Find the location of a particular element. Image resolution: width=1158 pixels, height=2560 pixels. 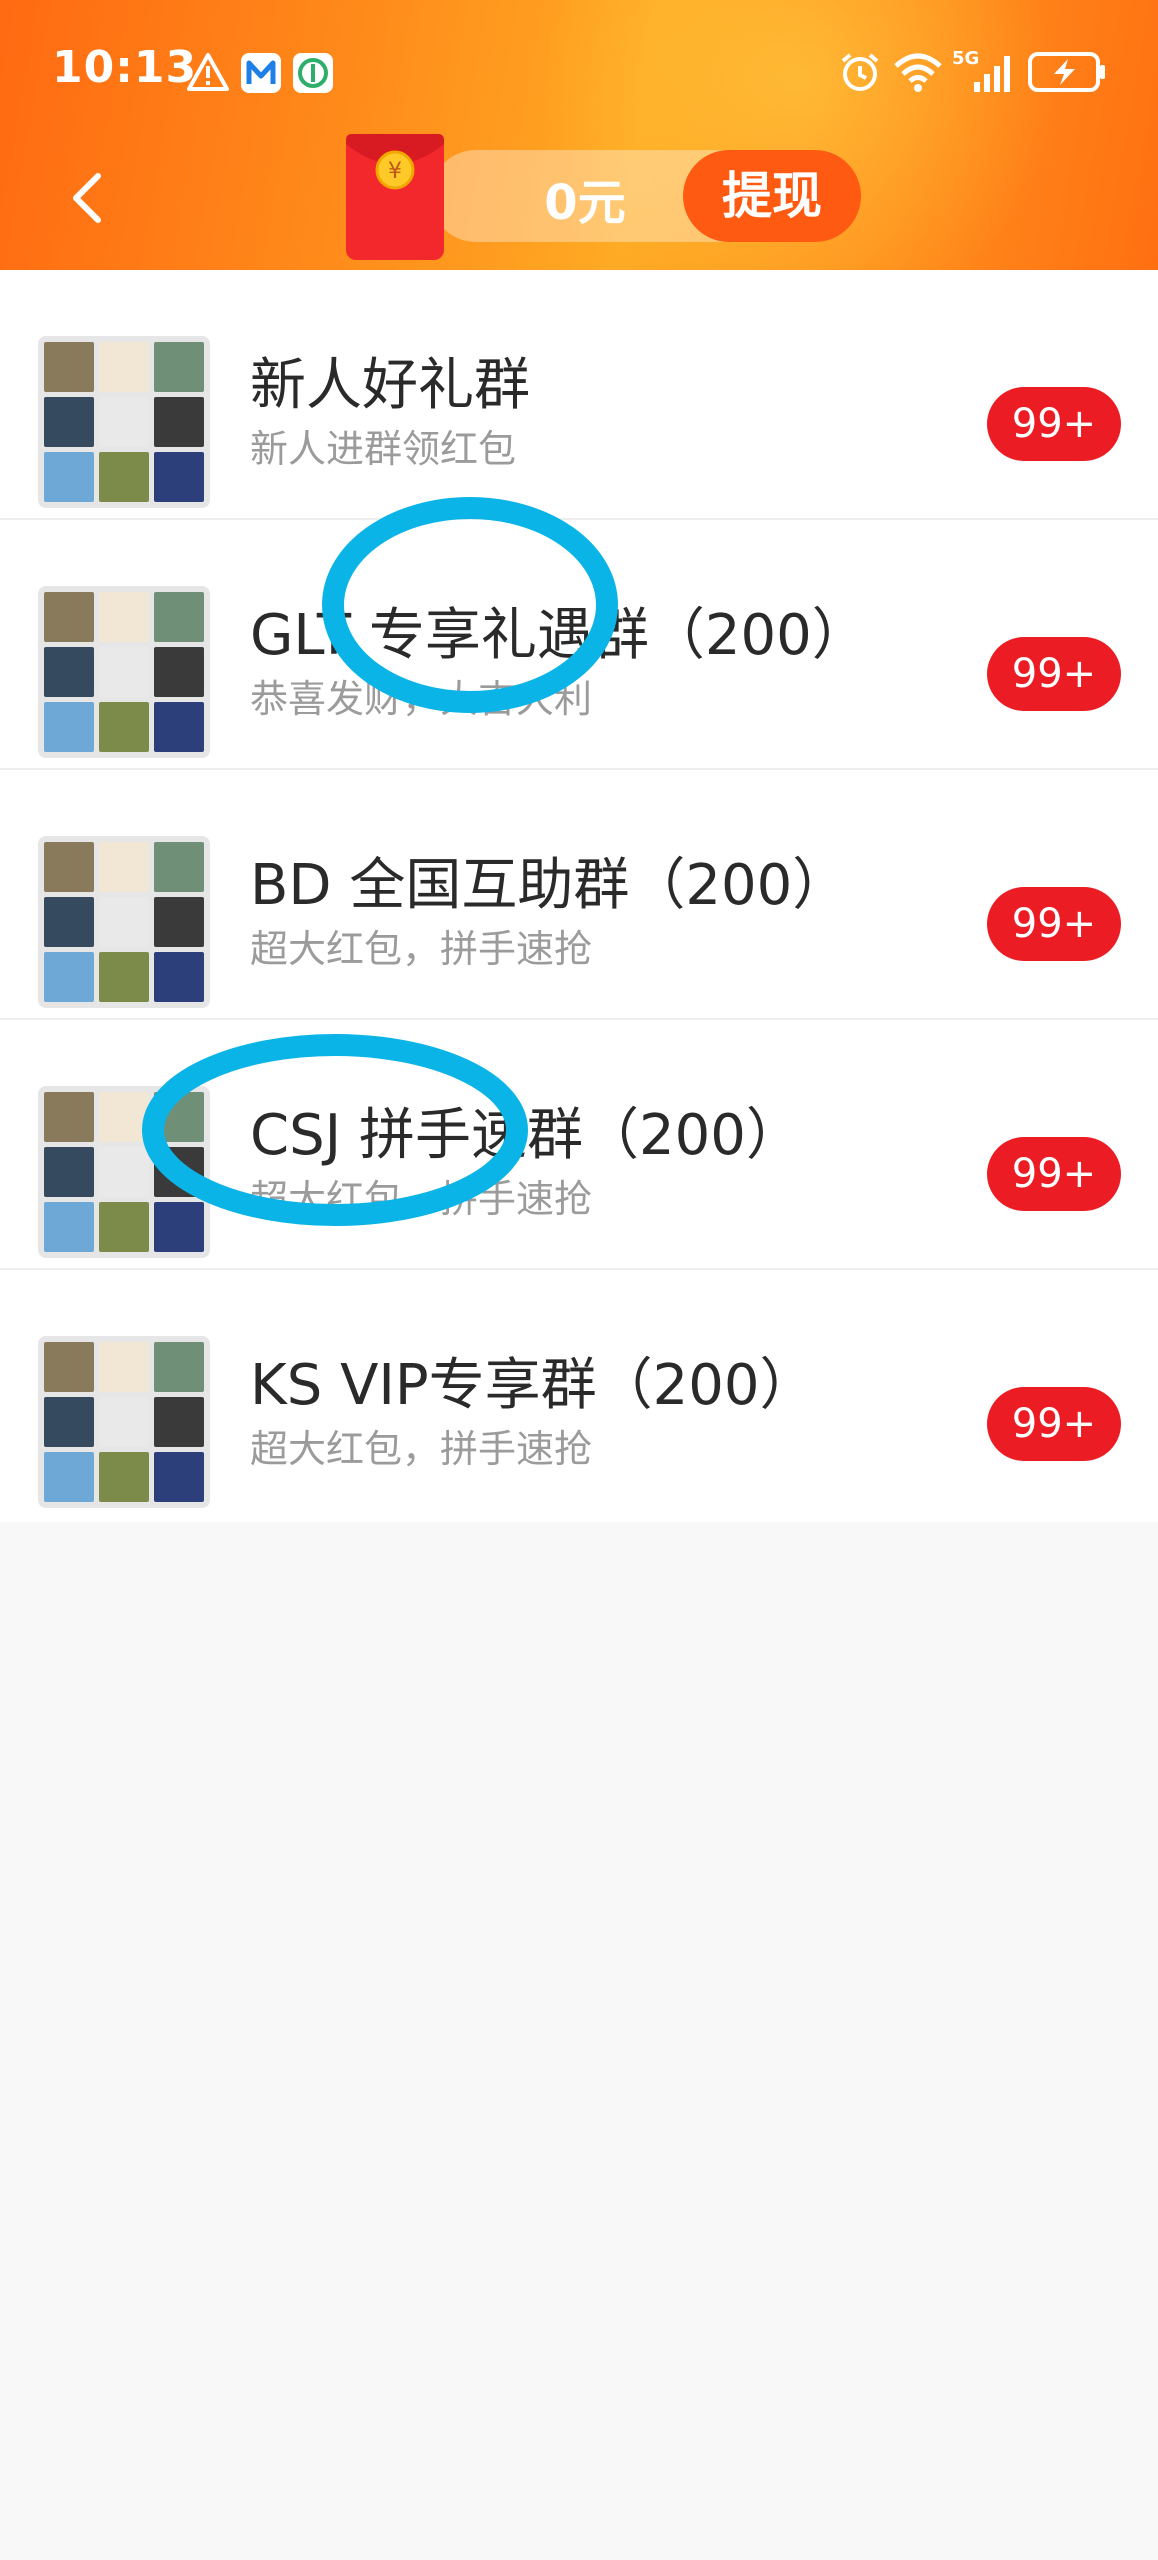

group-name: CSJ 拼手速群（200） is located at coordinates (526, 1135).